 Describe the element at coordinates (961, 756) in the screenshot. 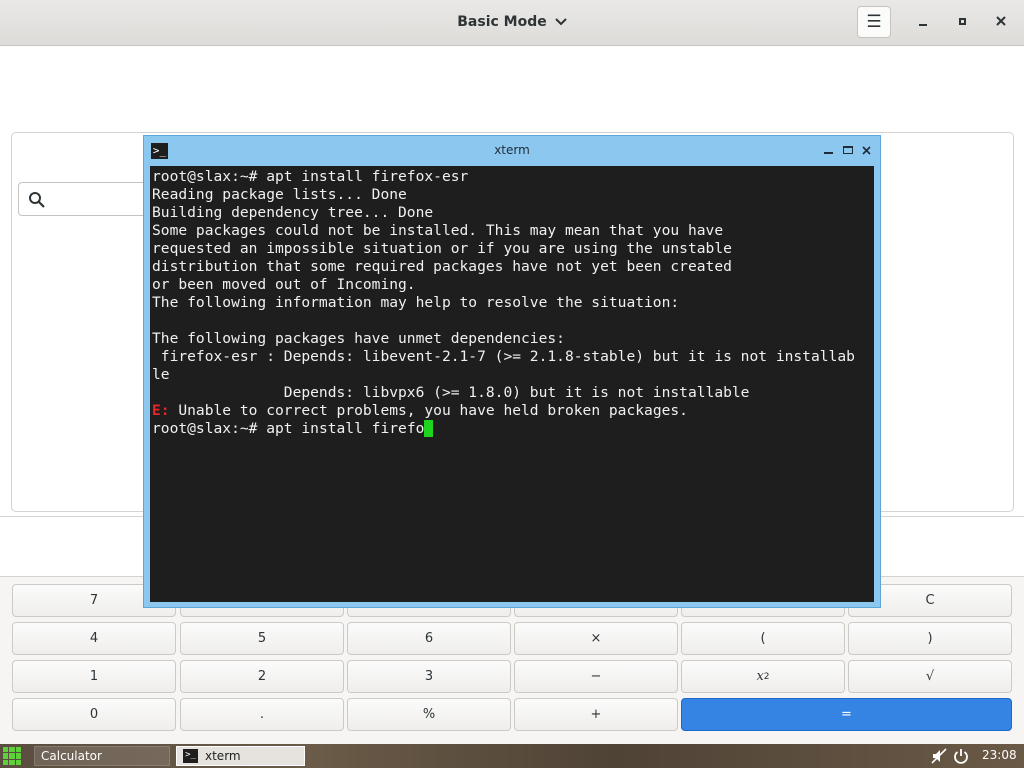

I see `power-icon` at that location.